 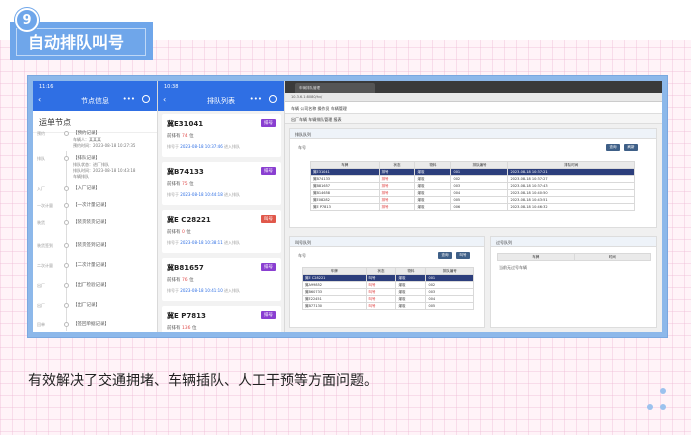 I want to click on timeline-node: 二次计量 【二次计量记录】, so click(x=95, y=267).